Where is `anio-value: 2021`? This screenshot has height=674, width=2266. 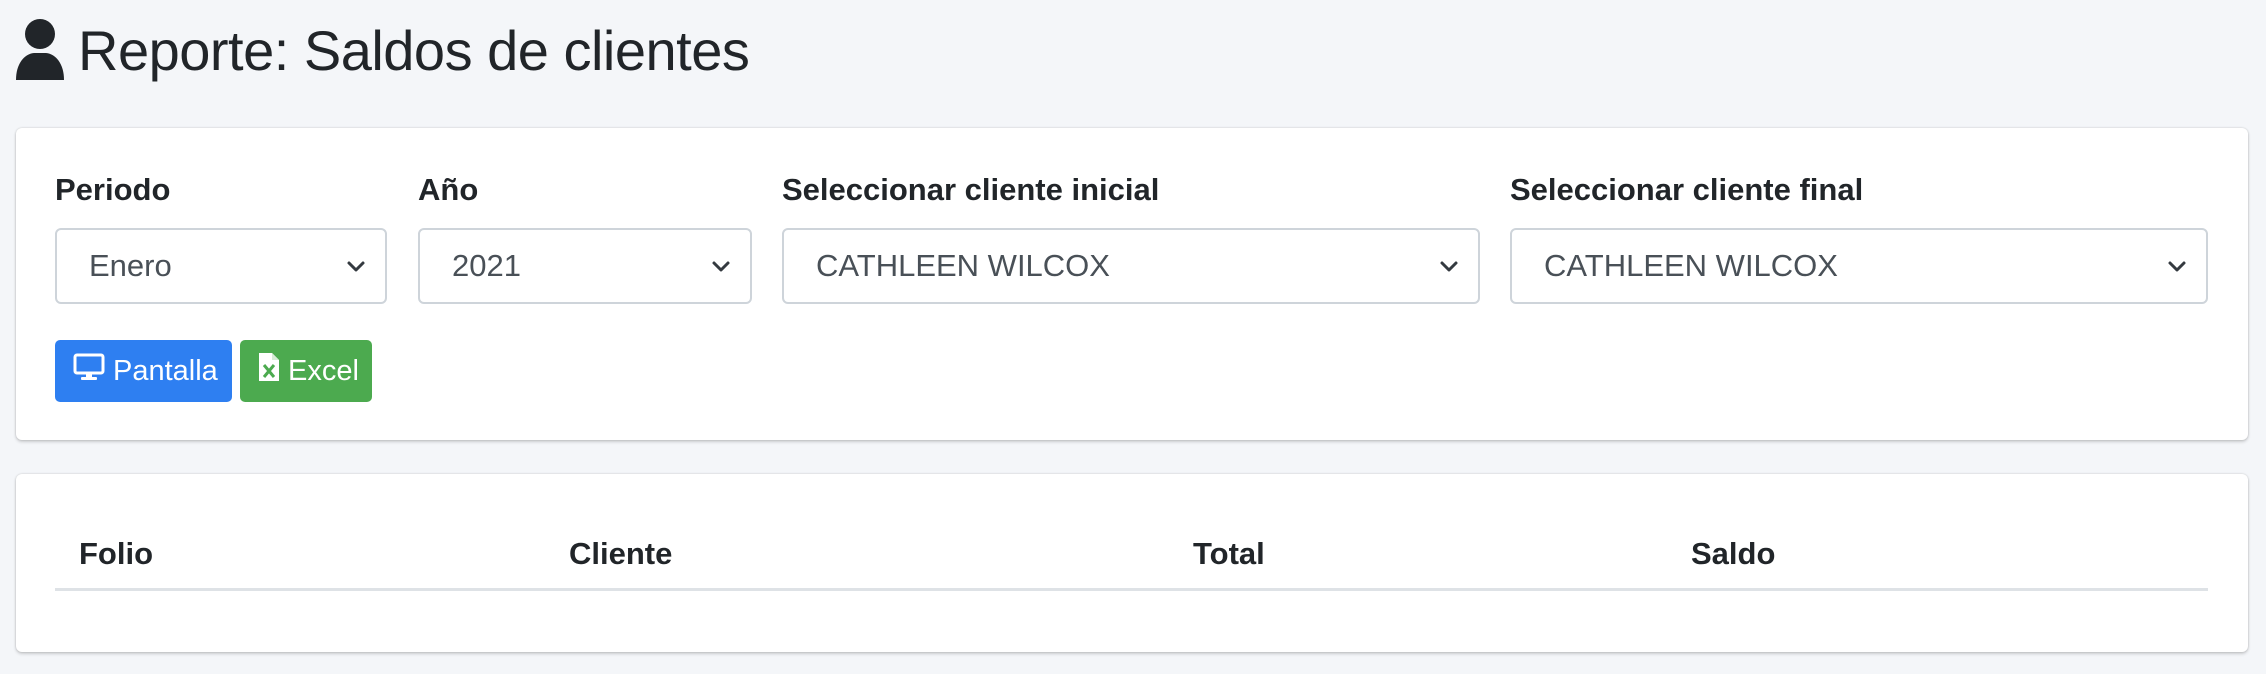
anio-value: 2021 is located at coordinates (486, 265).